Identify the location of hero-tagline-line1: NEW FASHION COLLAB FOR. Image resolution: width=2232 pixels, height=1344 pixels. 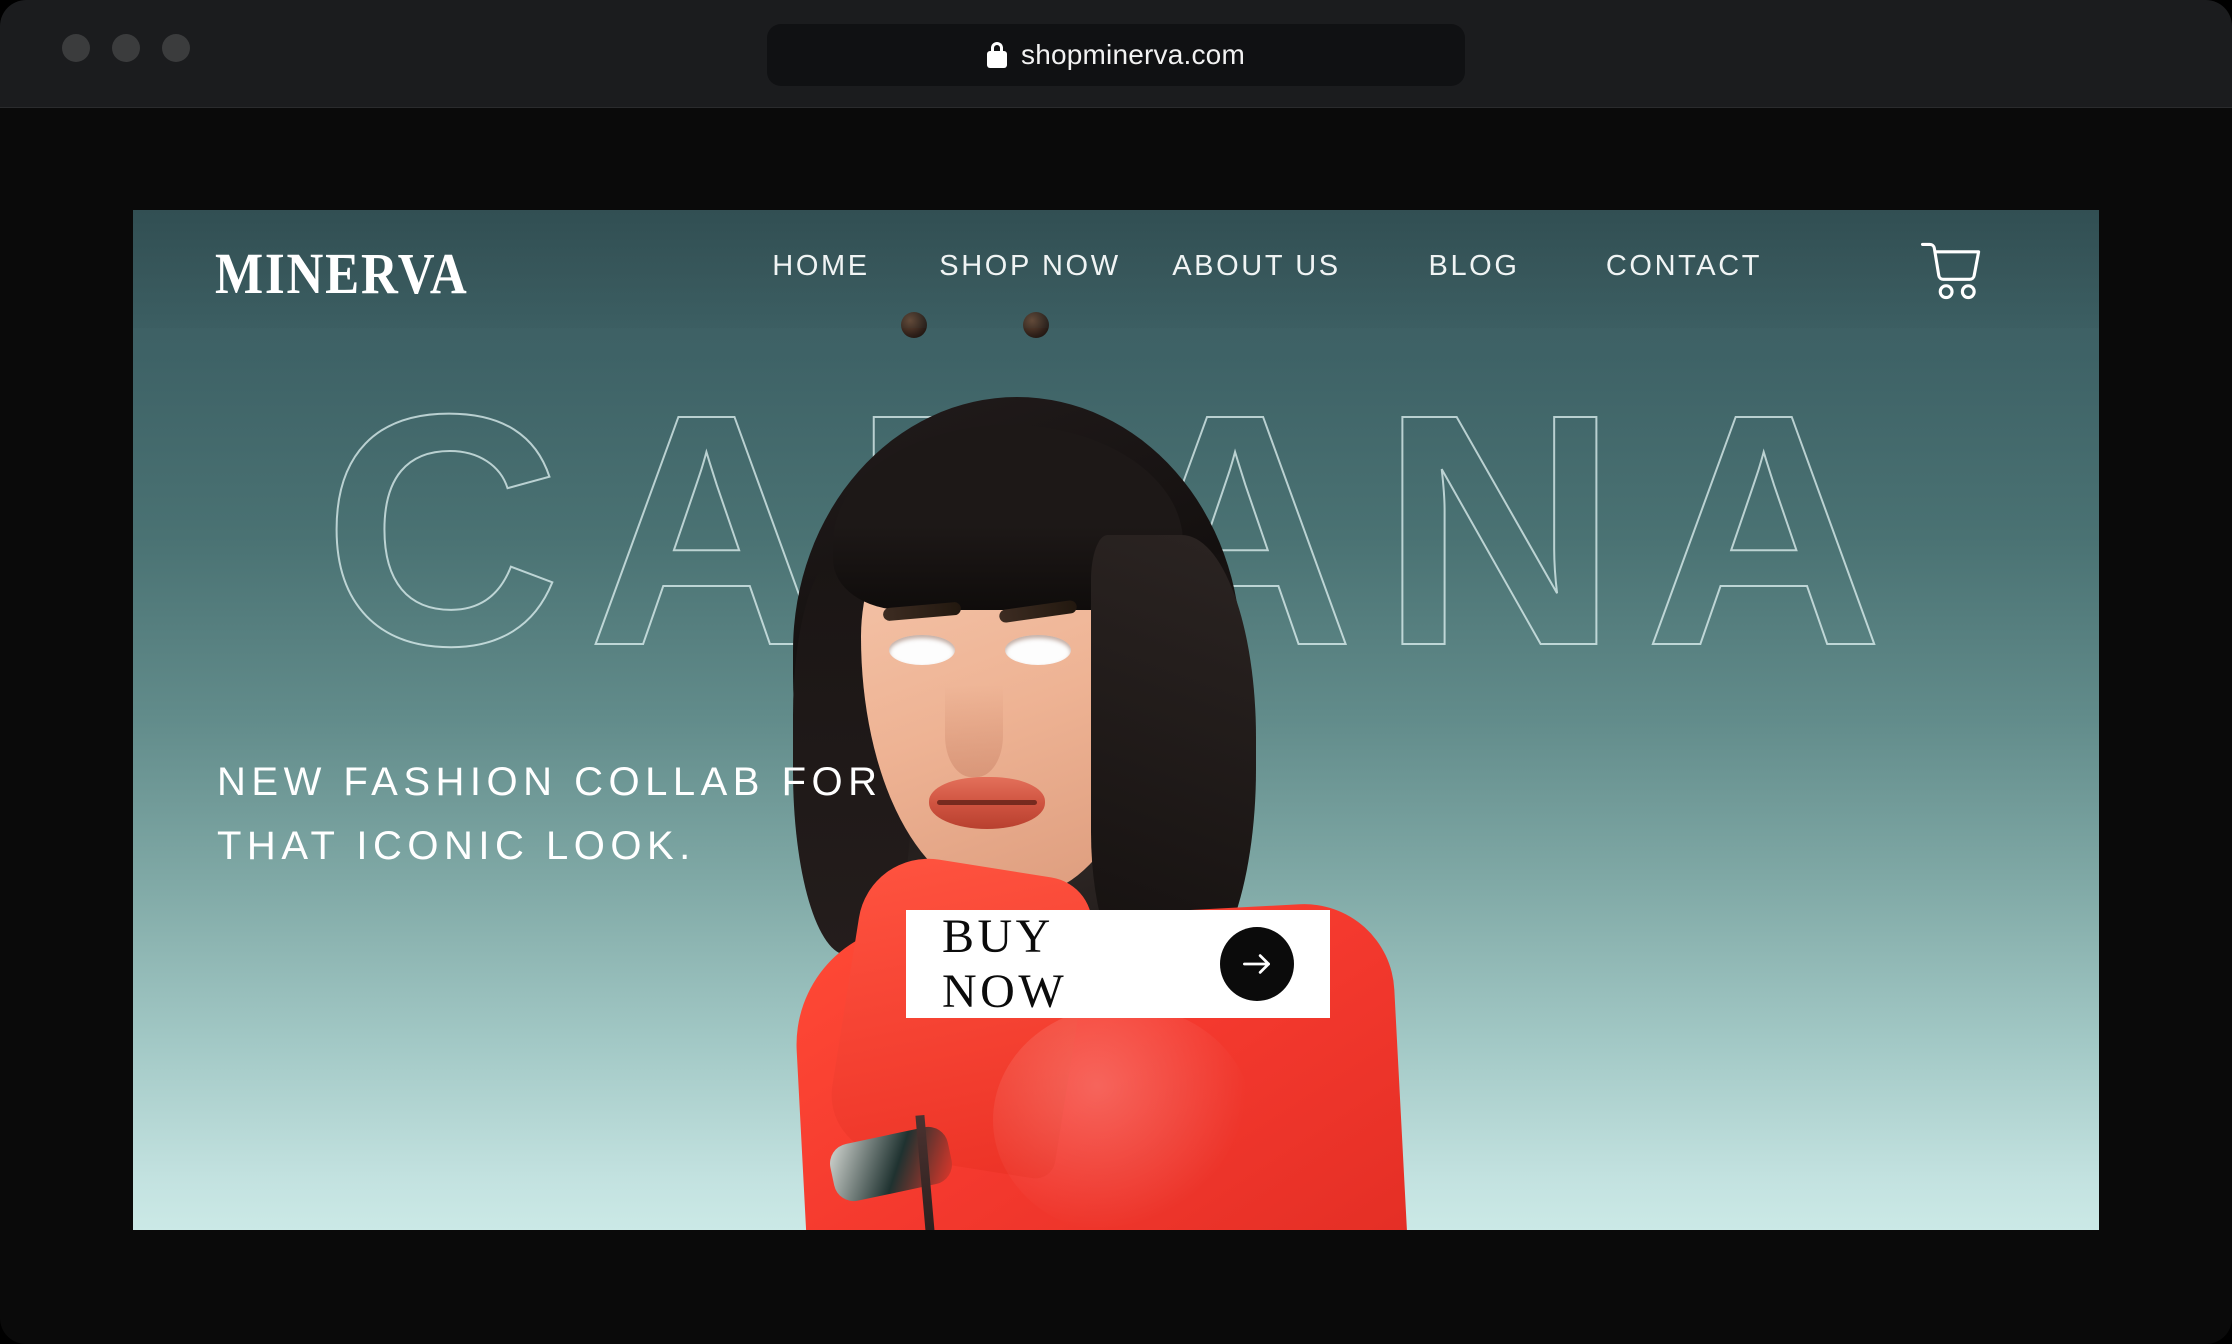
(550, 782).